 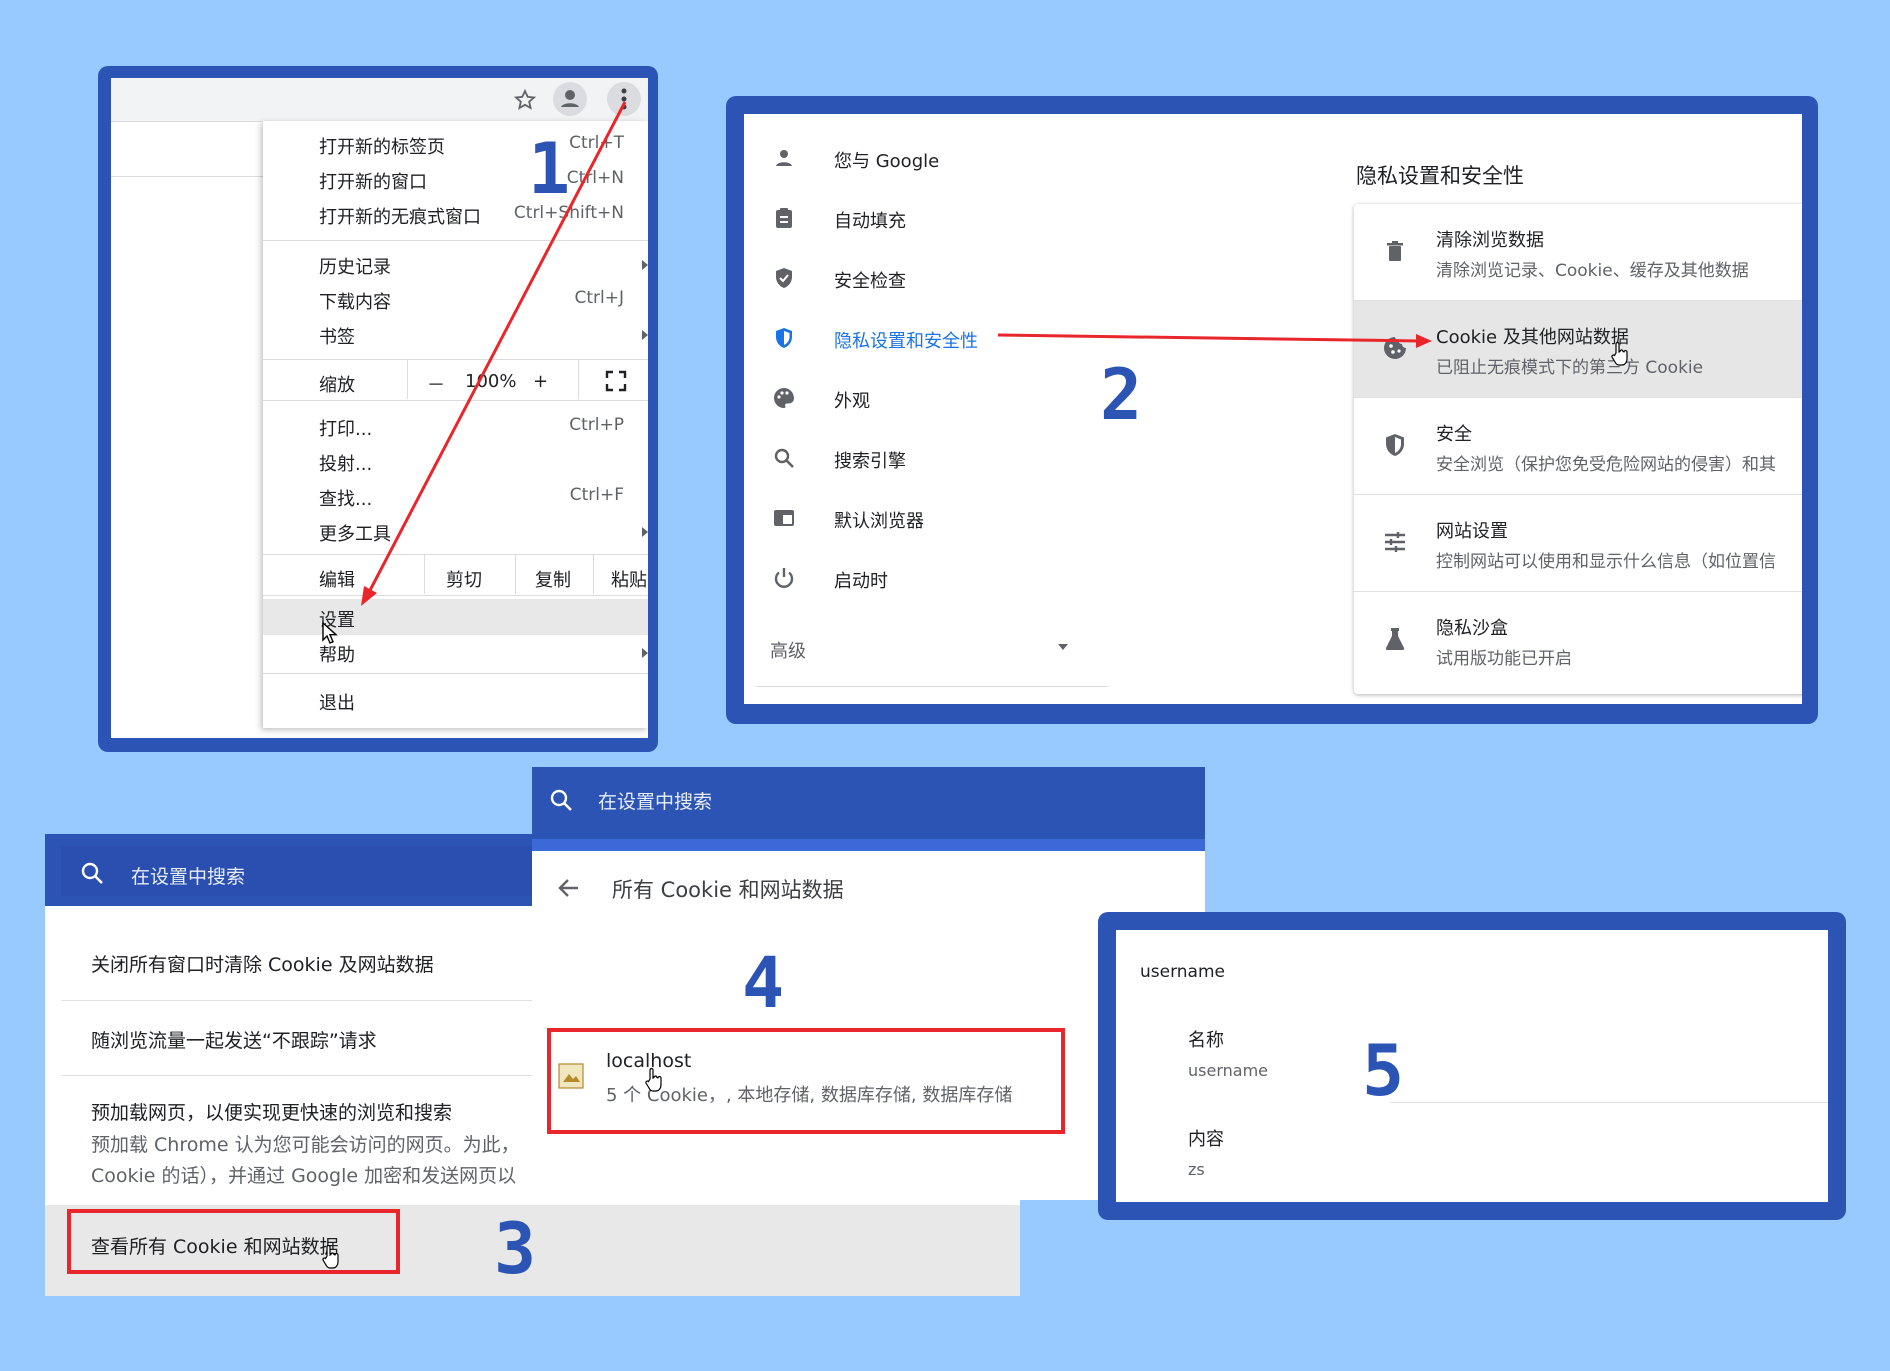 What do you see at coordinates (262, 963) in the screenshot?
I see `item-clear-on-exit: 关闭所有窗口时清除 Cookie 及网站数据` at bounding box center [262, 963].